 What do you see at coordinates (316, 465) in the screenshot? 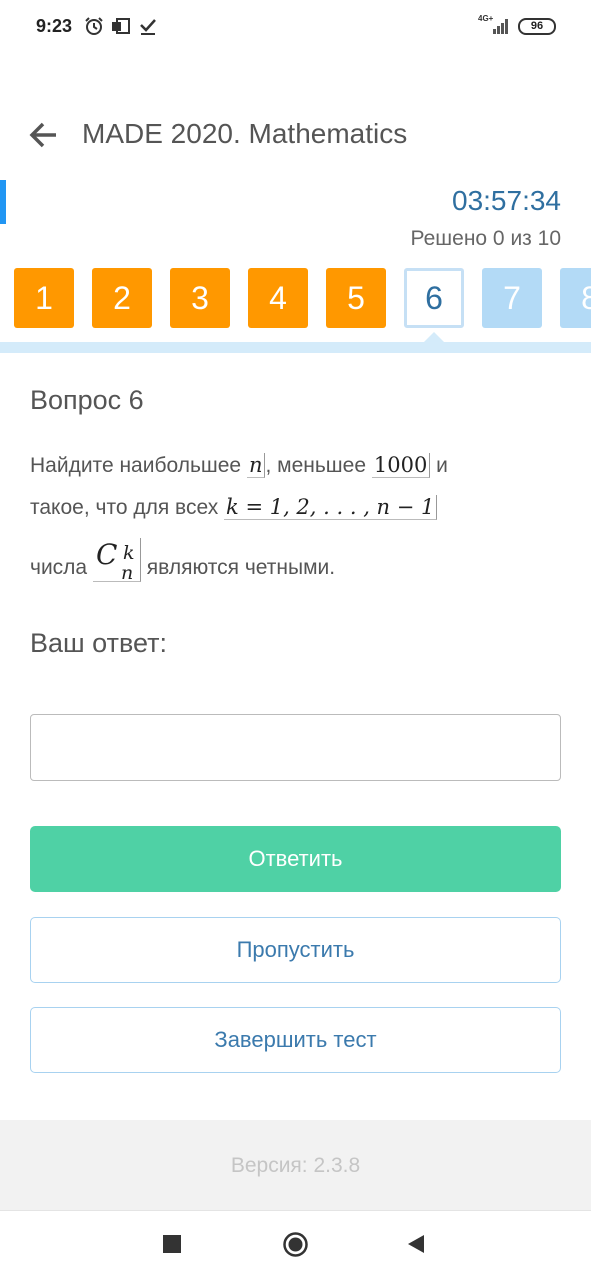
I see `question-text-part: , меньшее` at bounding box center [316, 465].